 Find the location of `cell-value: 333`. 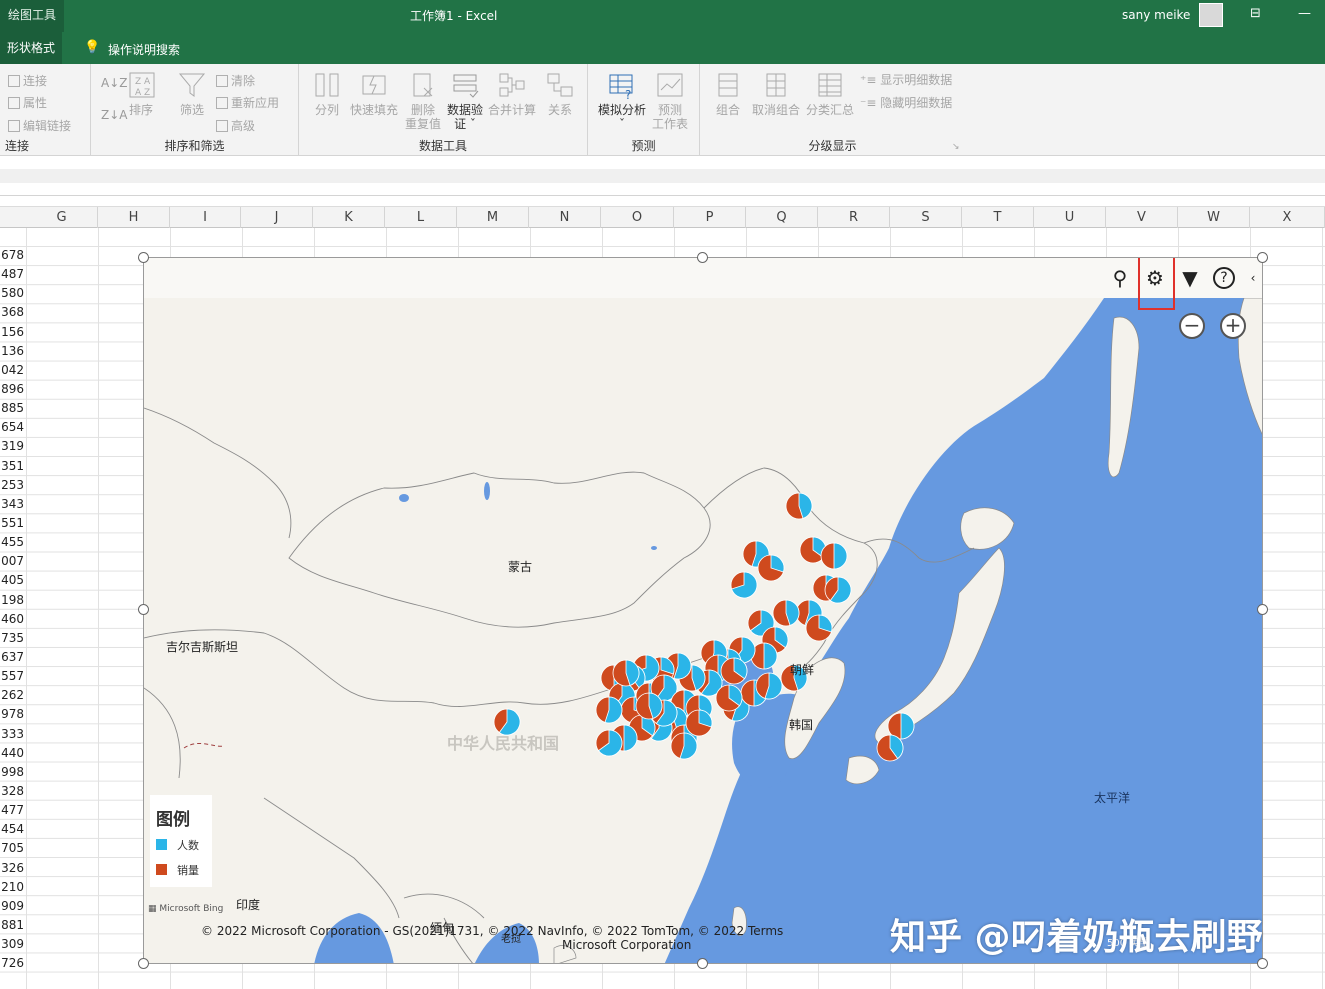

cell-value: 333 is located at coordinates (12, 734).